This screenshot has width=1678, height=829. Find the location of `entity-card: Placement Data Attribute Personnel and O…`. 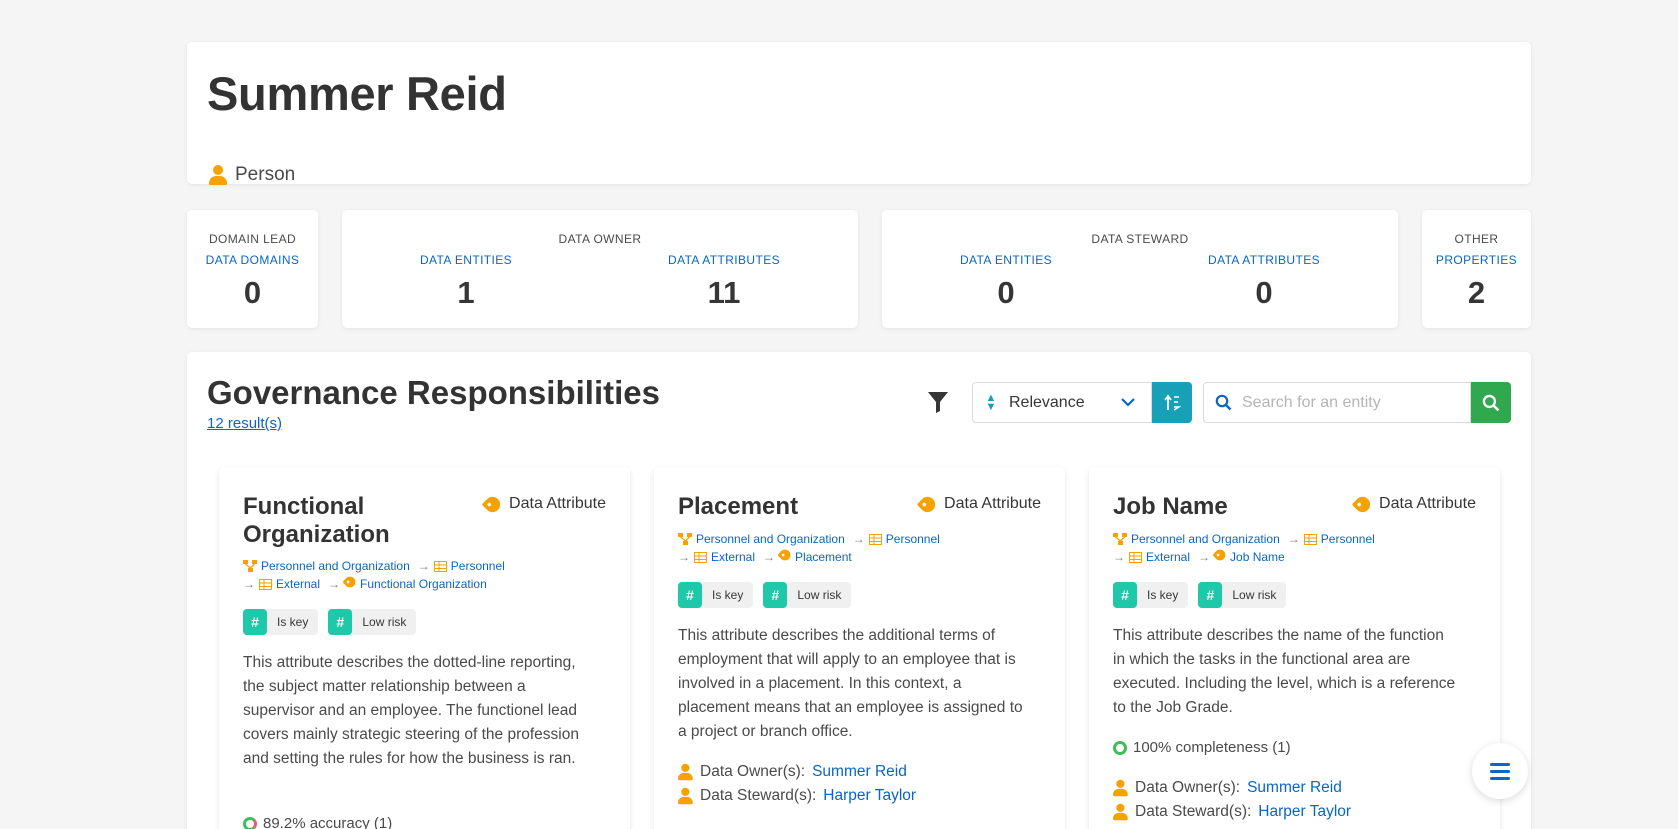

entity-card: Placement Data Attribute Personnel and O… is located at coordinates (859, 648).